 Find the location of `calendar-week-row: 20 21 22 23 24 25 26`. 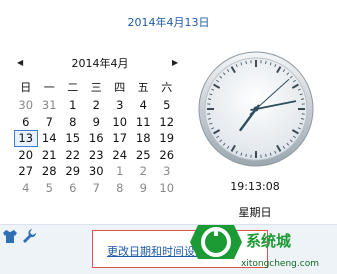

calendar-week-row: 20 21 22 23 24 25 26 is located at coordinates (96, 155).